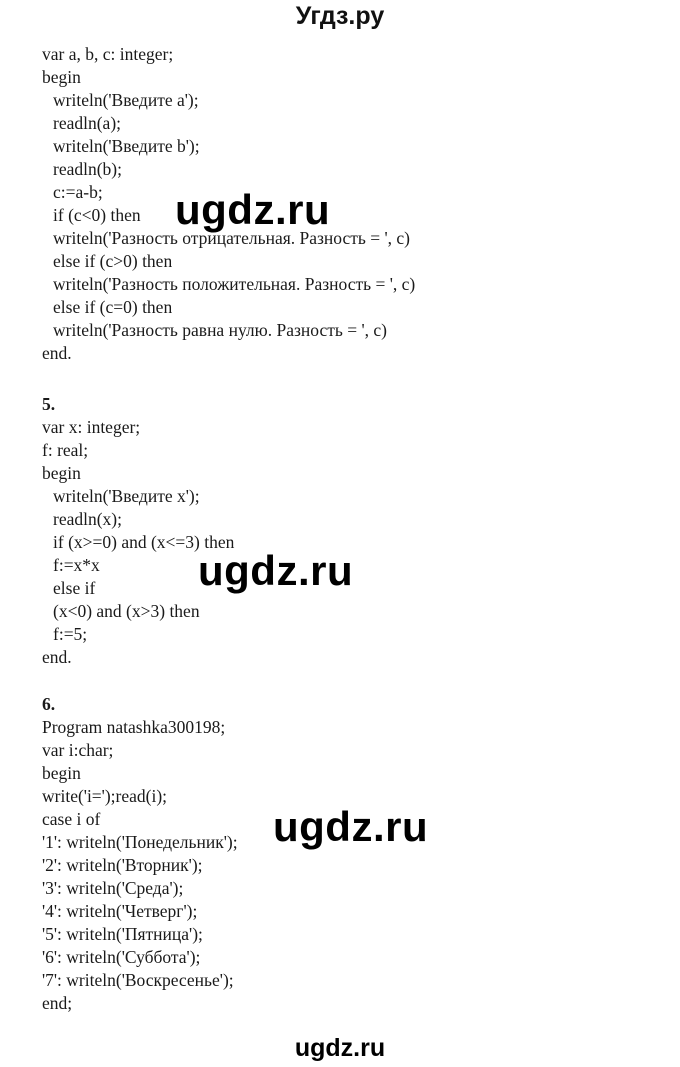  What do you see at coordinates (122, 934) in the screenshot?
I see `code-line: '5': writeln('Пятница');` at bounding box center [122, 934].